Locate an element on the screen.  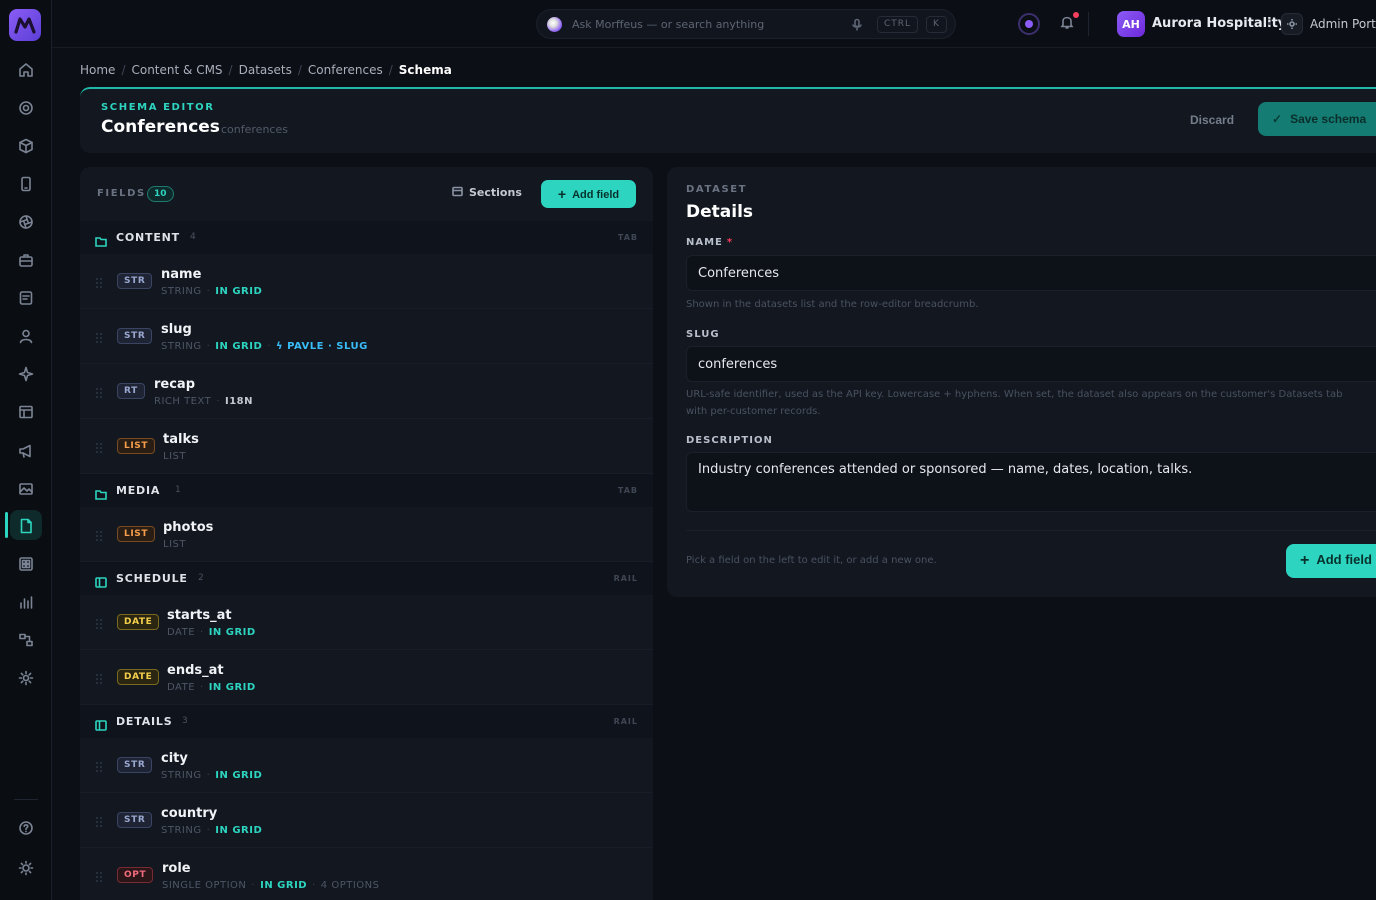
target-icon is located at coordinates (26, 108).